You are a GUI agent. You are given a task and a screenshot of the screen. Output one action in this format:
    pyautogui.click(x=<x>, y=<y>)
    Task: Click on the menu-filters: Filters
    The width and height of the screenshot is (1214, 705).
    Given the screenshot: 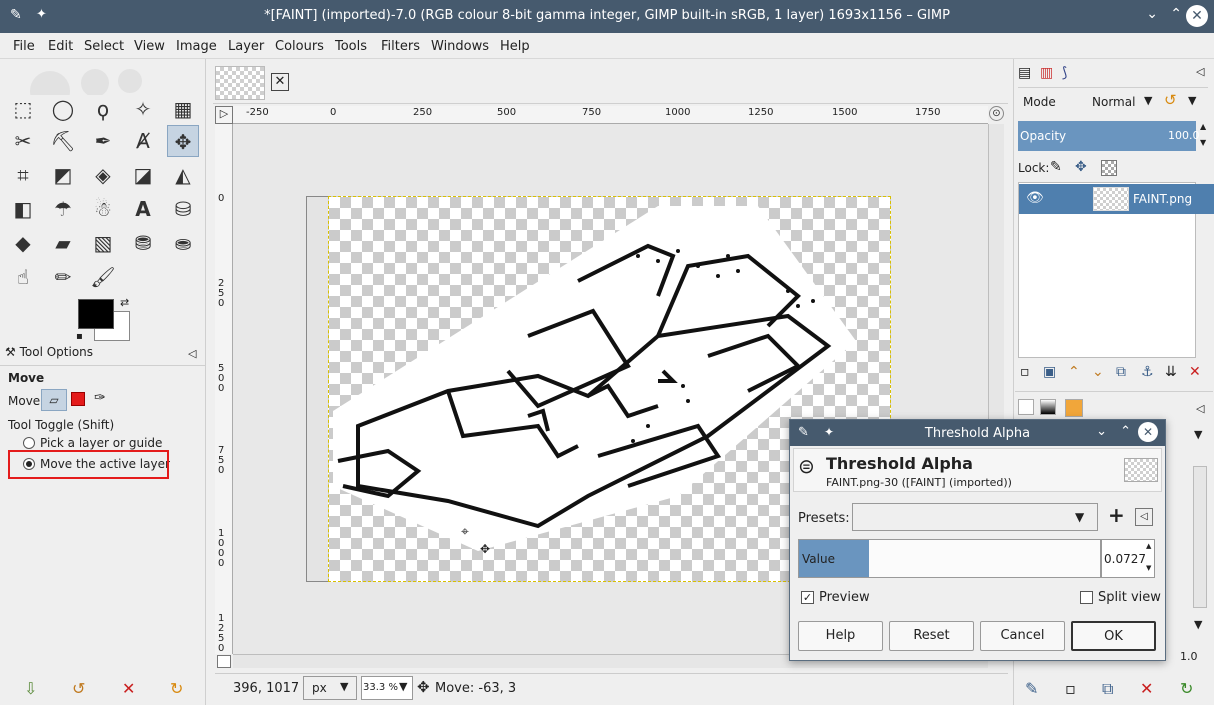 What is the action you would take?
    pyautogui.click(x=400, y=46)
    